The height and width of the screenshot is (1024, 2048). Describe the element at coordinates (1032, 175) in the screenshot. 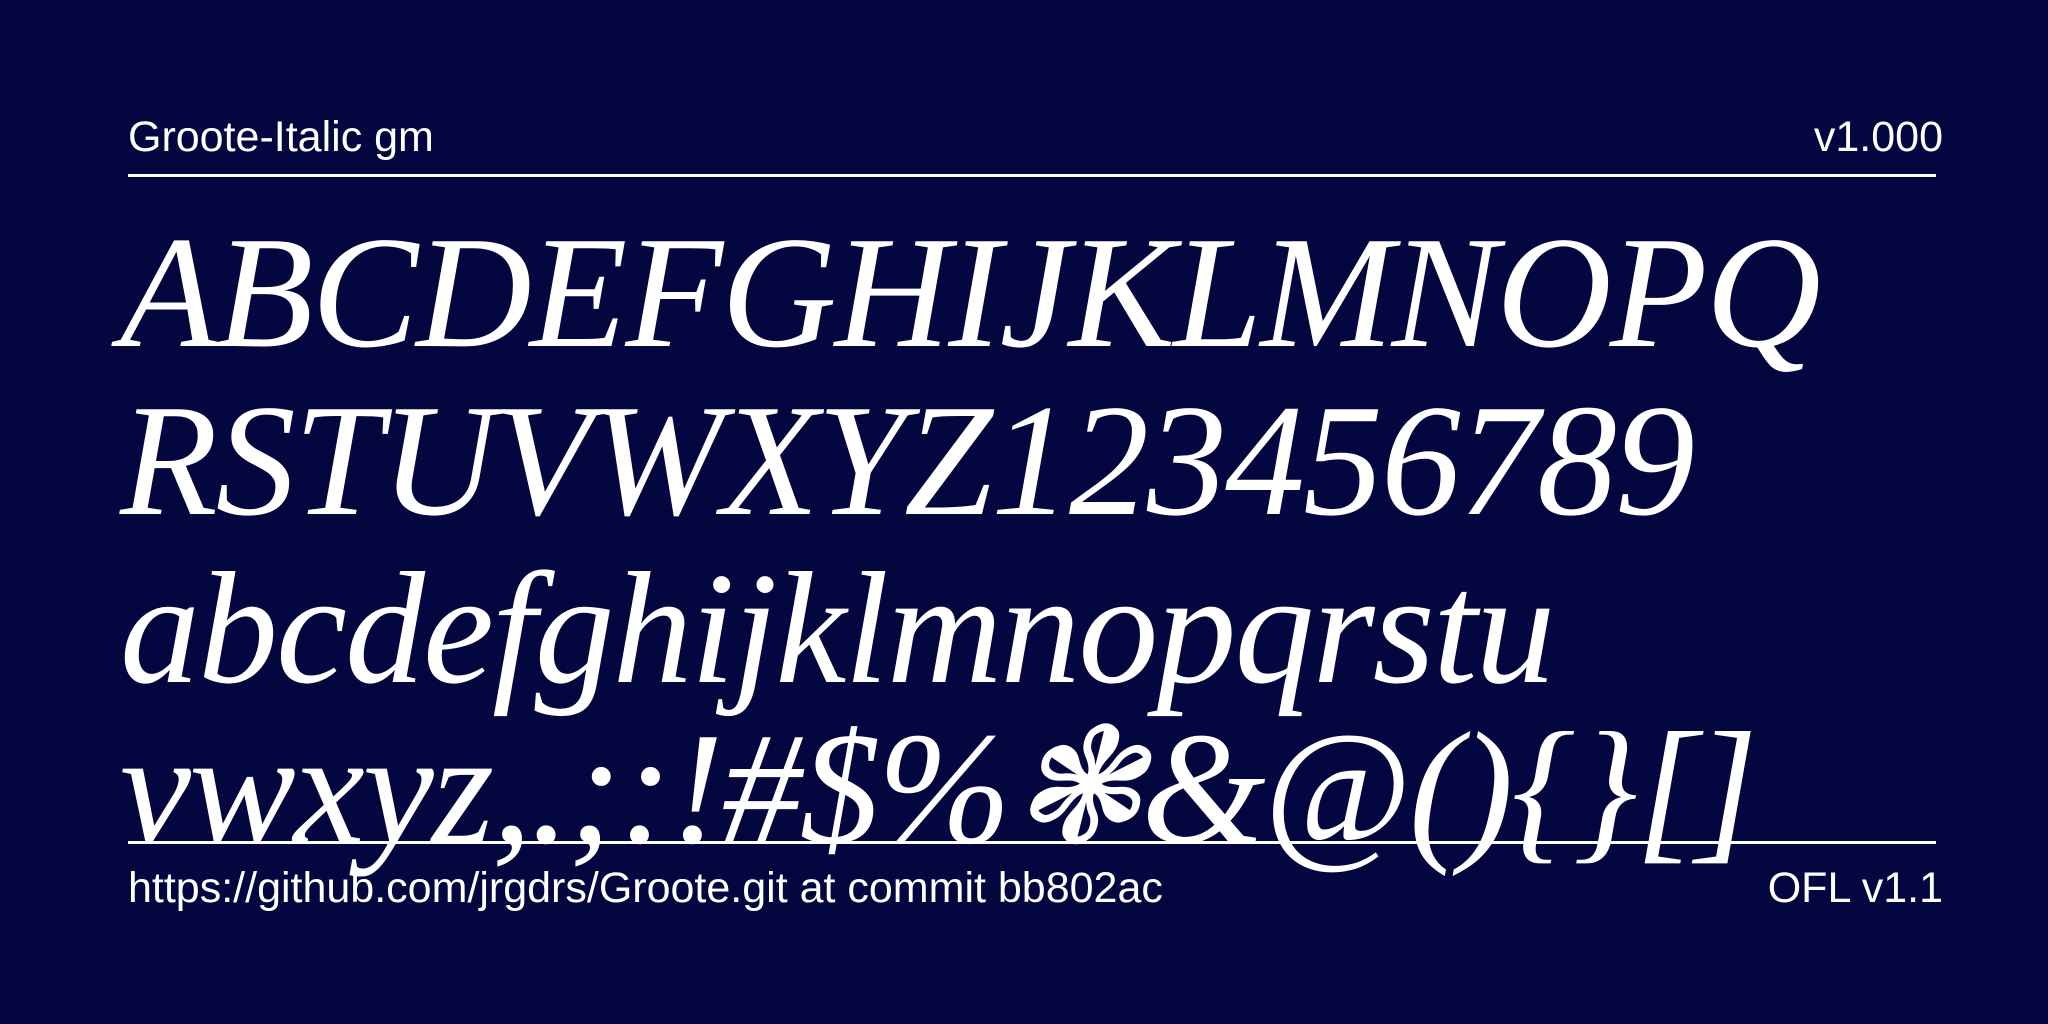

I see `top-divider` at that location.